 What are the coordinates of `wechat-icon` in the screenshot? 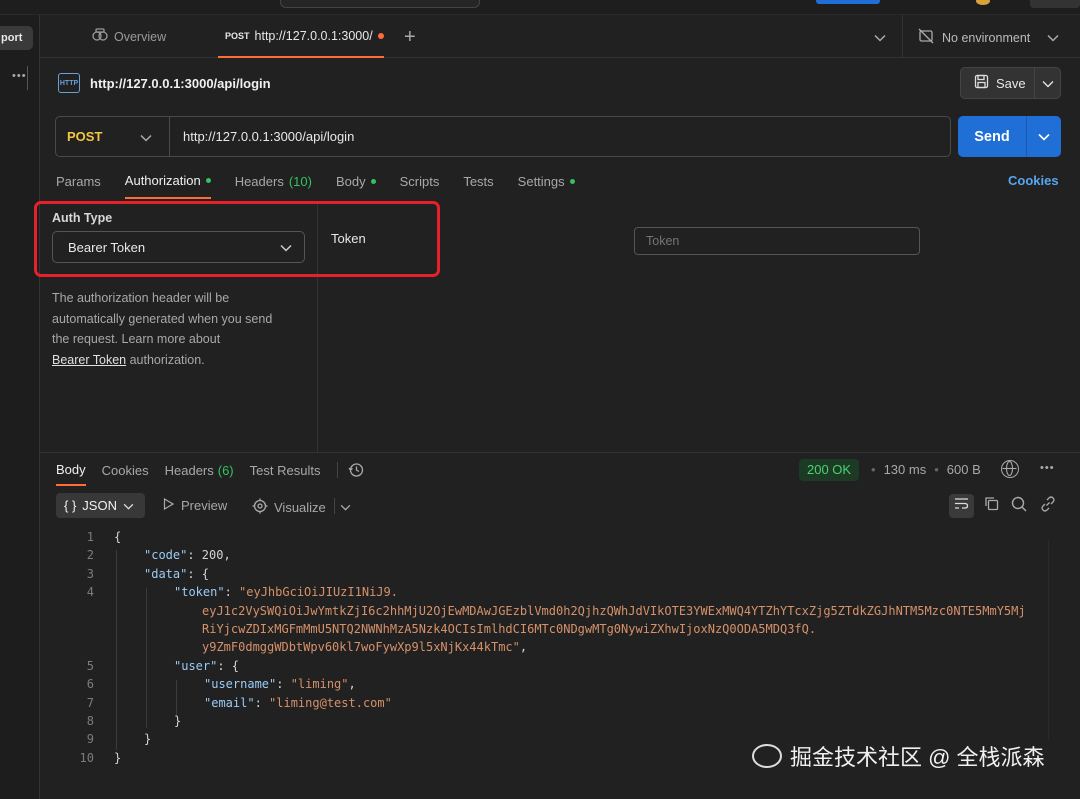 It's located at (767, 756).